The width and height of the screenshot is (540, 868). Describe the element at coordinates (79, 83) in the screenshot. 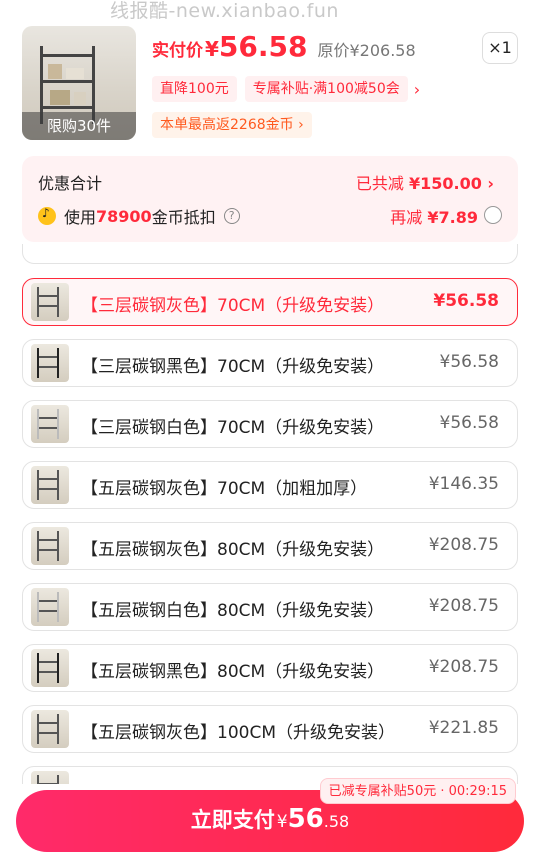

I see `product-thumbnail: 限购30件` at that location.